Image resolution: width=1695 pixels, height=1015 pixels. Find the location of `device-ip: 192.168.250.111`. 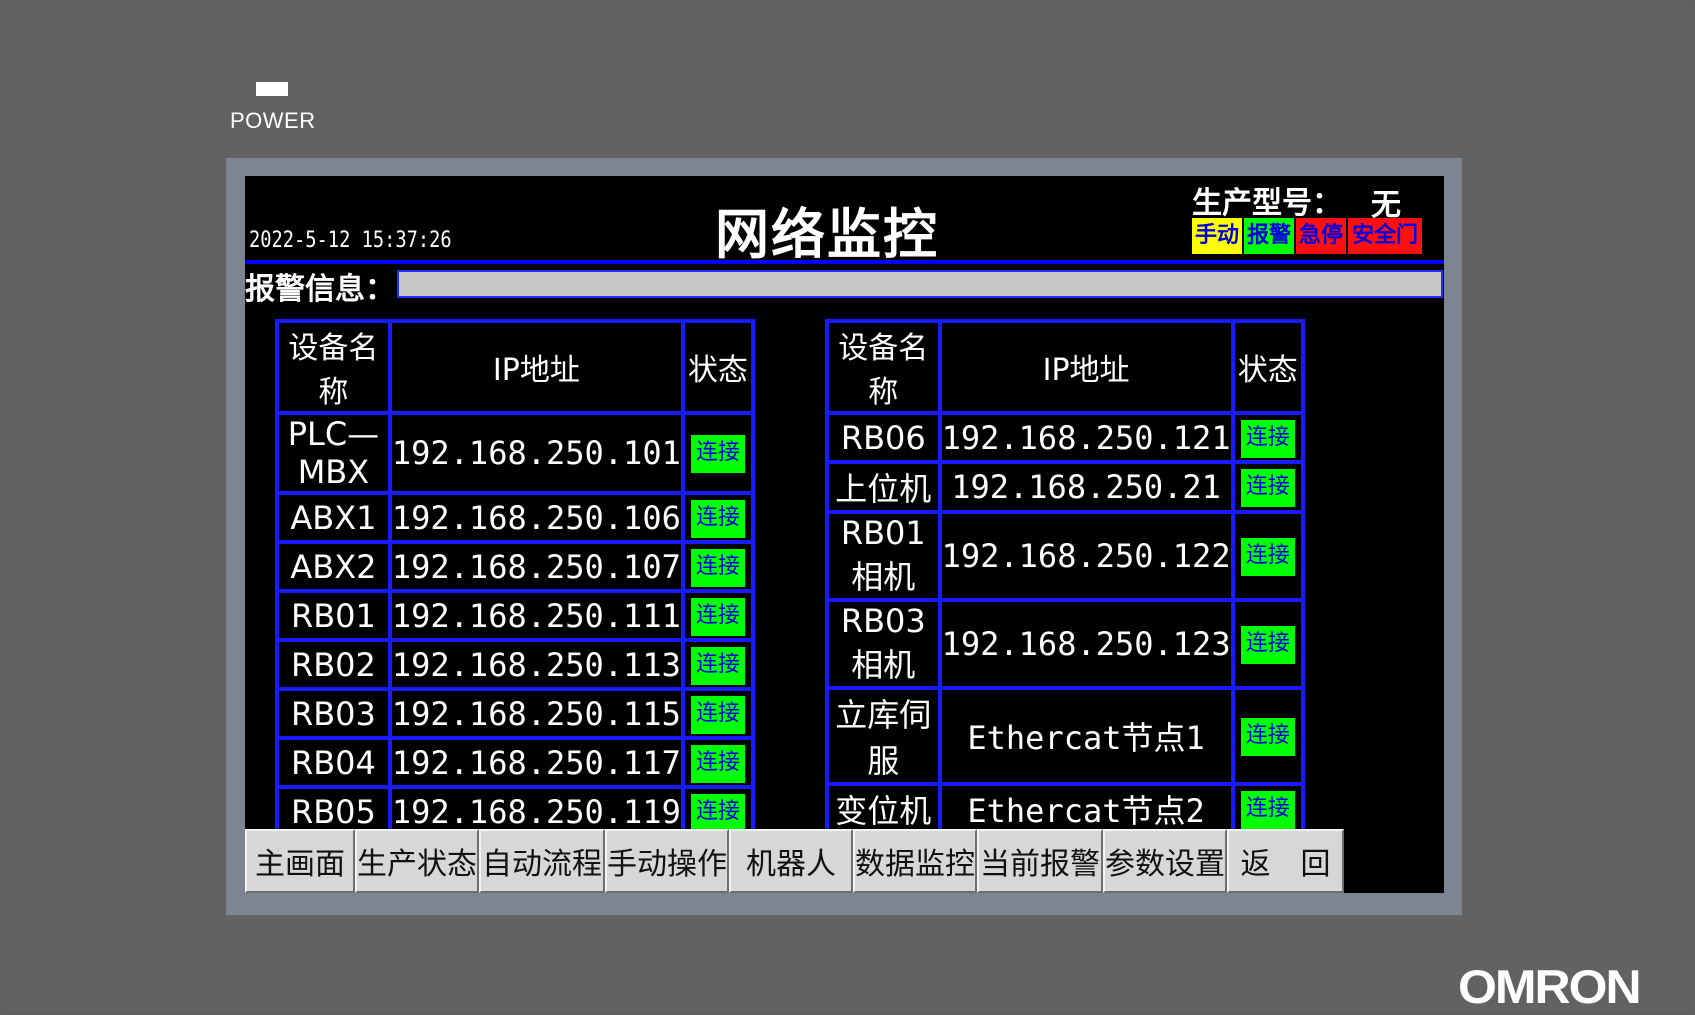

device-ip: 192.168.250.111 is located at coordinates (536, 615).